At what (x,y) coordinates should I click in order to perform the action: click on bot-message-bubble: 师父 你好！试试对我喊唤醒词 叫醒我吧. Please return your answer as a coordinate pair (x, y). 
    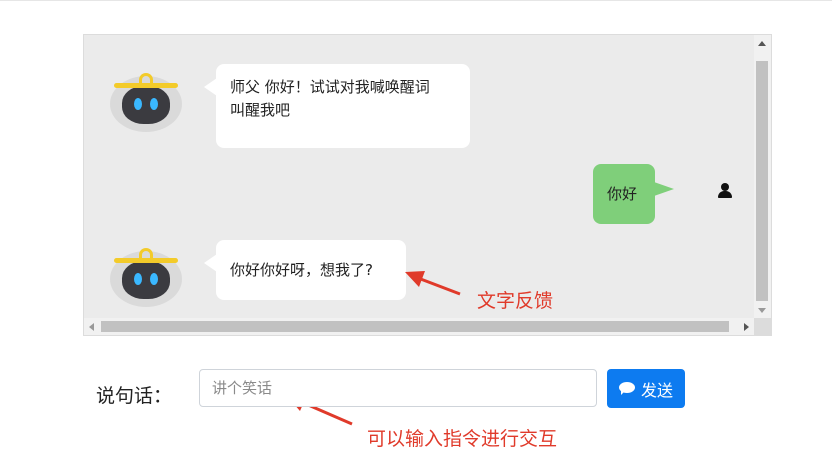
    Looking at the image, I should click on (337, 106).